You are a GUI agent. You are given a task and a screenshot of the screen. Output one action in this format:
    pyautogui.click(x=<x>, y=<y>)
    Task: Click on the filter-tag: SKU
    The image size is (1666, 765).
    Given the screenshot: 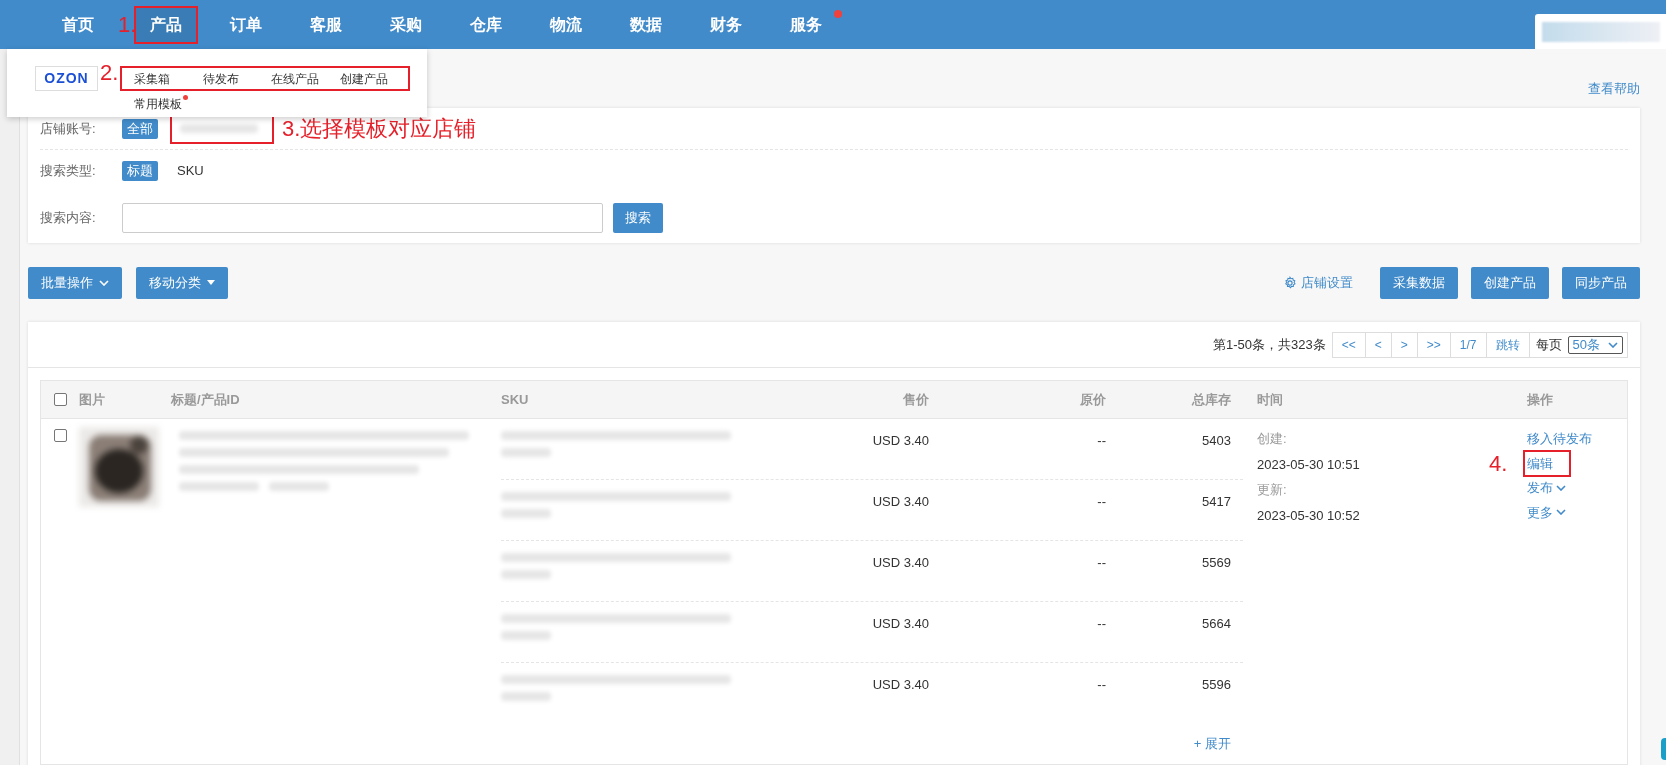 What is the action you would take?
    pyautogui.click(x=190, y=171)
    